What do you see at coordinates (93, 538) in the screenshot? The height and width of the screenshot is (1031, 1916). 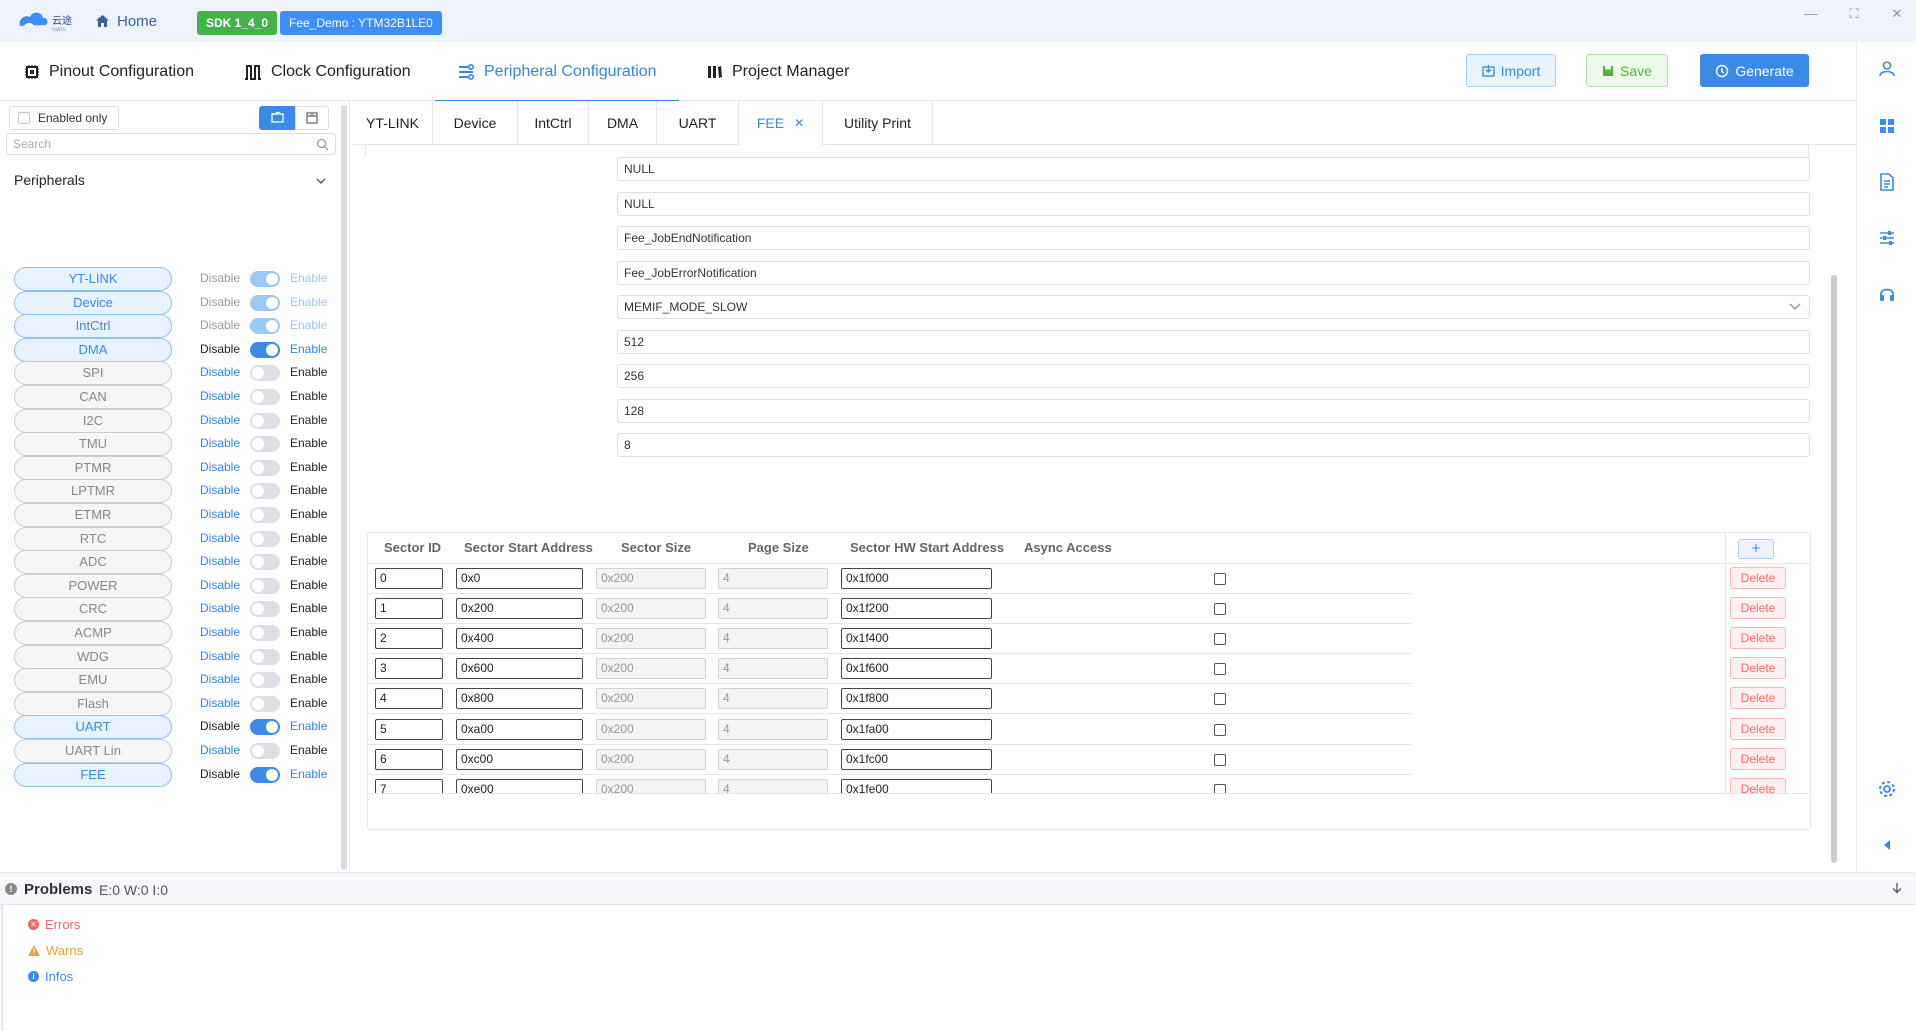 I see `peripheral-name-button: RTC` at bounding box center [93, 538].